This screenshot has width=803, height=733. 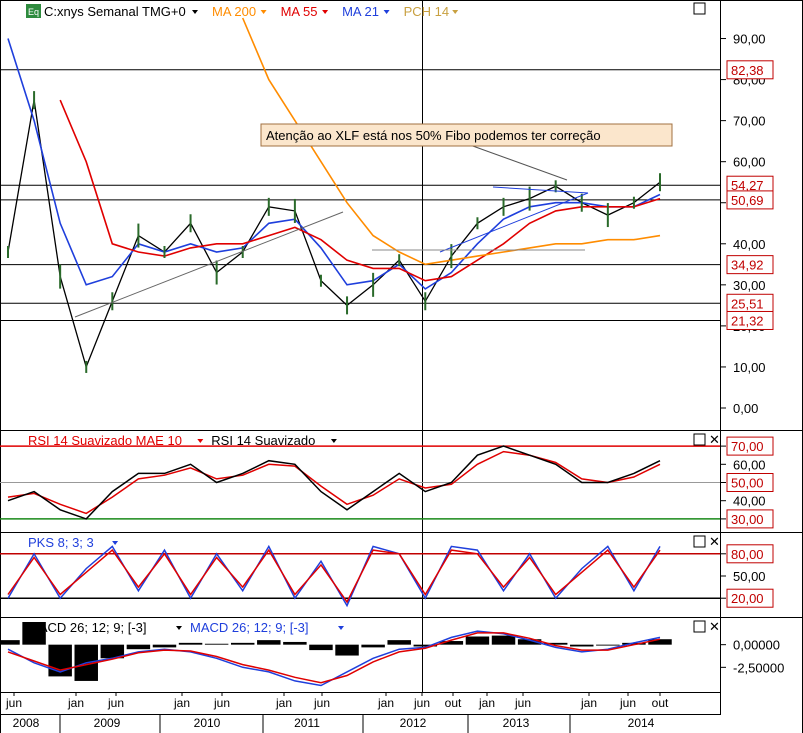 What do you see at coordinates (413, 723) in the screenshot?
I see `year-label: 2012` at bounding box center [413, 723].